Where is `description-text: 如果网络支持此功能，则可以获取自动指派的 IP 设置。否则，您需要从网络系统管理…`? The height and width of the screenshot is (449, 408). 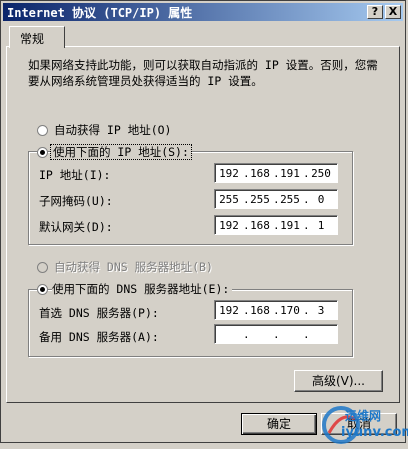
description-text: 如果网络支持此功能，则可以获取自动指派的 IP 设置。否则，您需要从网络系统管理… is located at coordinates (203, 73).